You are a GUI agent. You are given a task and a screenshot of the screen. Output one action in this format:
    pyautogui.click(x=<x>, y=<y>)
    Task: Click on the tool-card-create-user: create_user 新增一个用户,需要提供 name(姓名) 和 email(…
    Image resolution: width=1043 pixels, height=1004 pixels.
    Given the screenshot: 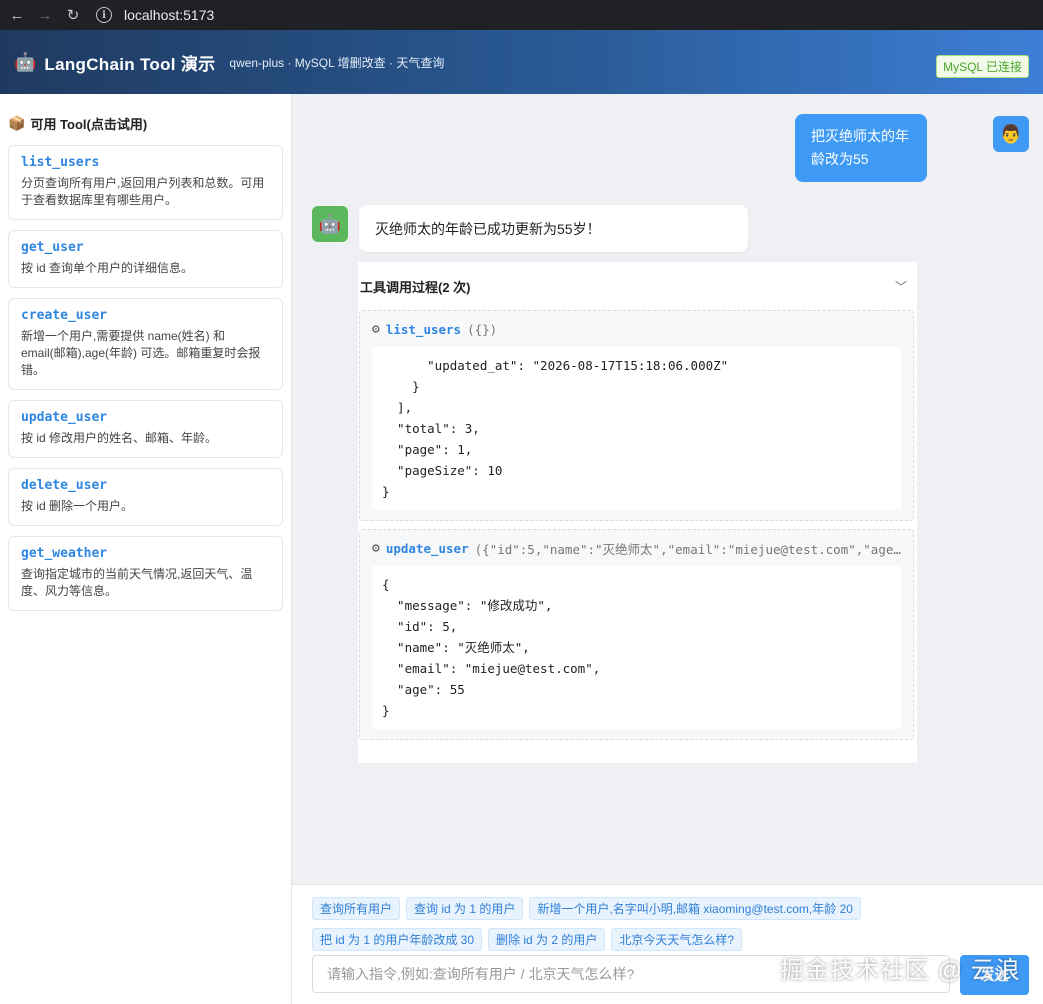 What is the action you would take?
    pyautogui.click(x=145, y=344)
    